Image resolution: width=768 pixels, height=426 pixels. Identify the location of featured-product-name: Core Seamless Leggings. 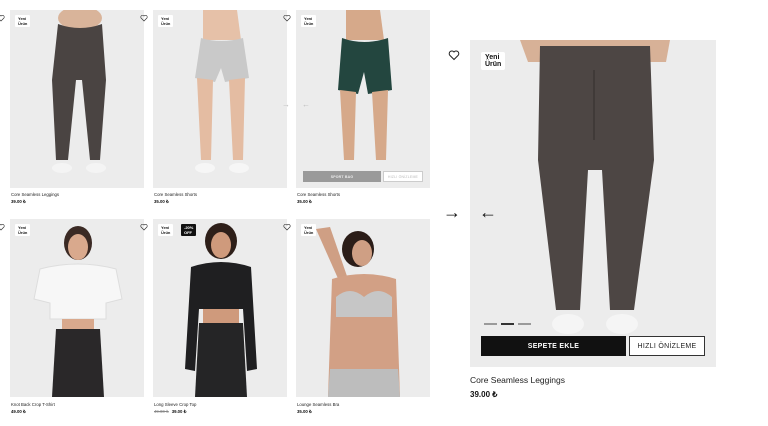
(517, 380).